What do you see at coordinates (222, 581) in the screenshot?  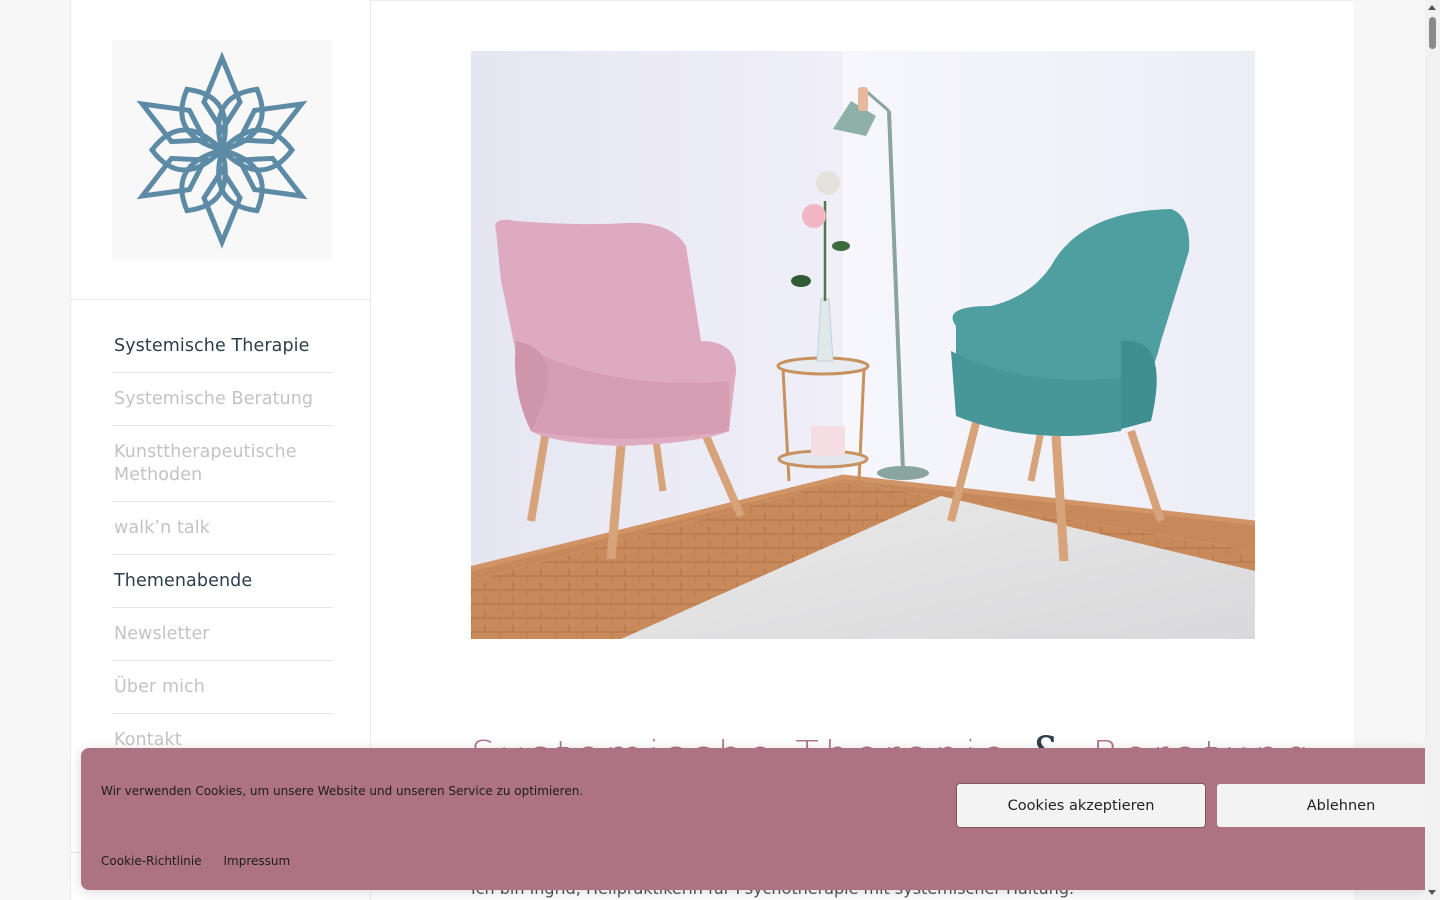 I see `nav-item-themenabende: Themenabende` at bounding box center [222, 581].